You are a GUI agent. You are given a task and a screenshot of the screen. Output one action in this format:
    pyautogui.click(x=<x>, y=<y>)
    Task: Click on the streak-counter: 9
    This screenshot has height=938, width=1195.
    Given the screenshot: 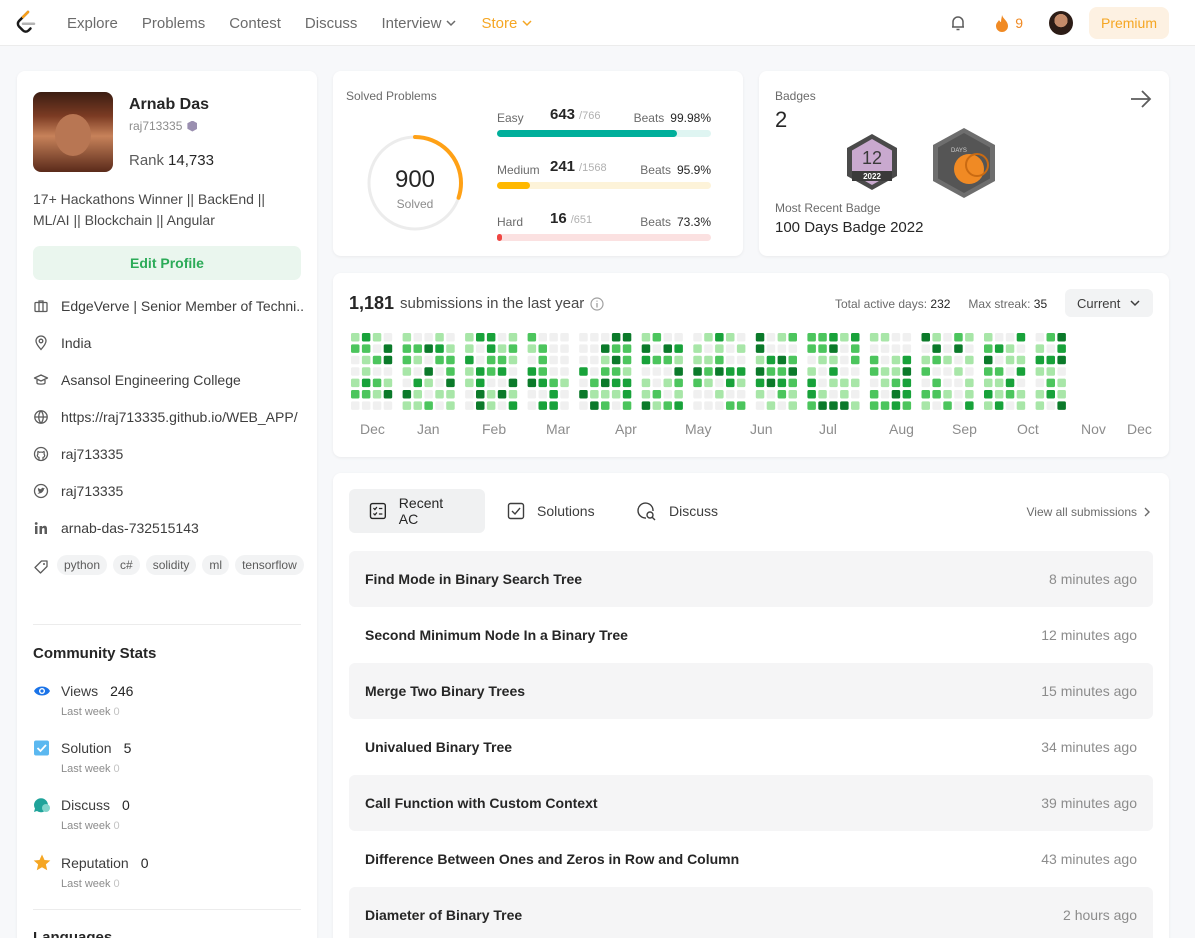 What is the action you would take?
    pyautogui.click(x=1009, y=23)
    